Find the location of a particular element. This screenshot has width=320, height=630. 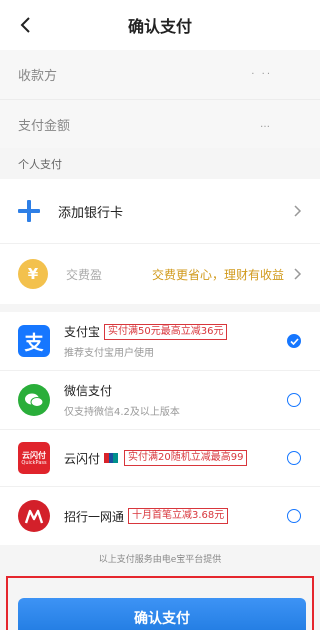

payment-option-unionpay: 云闪付 QuickPass 云闪付 实付满20随机立减最高99 is located at coordinates (160, 458).